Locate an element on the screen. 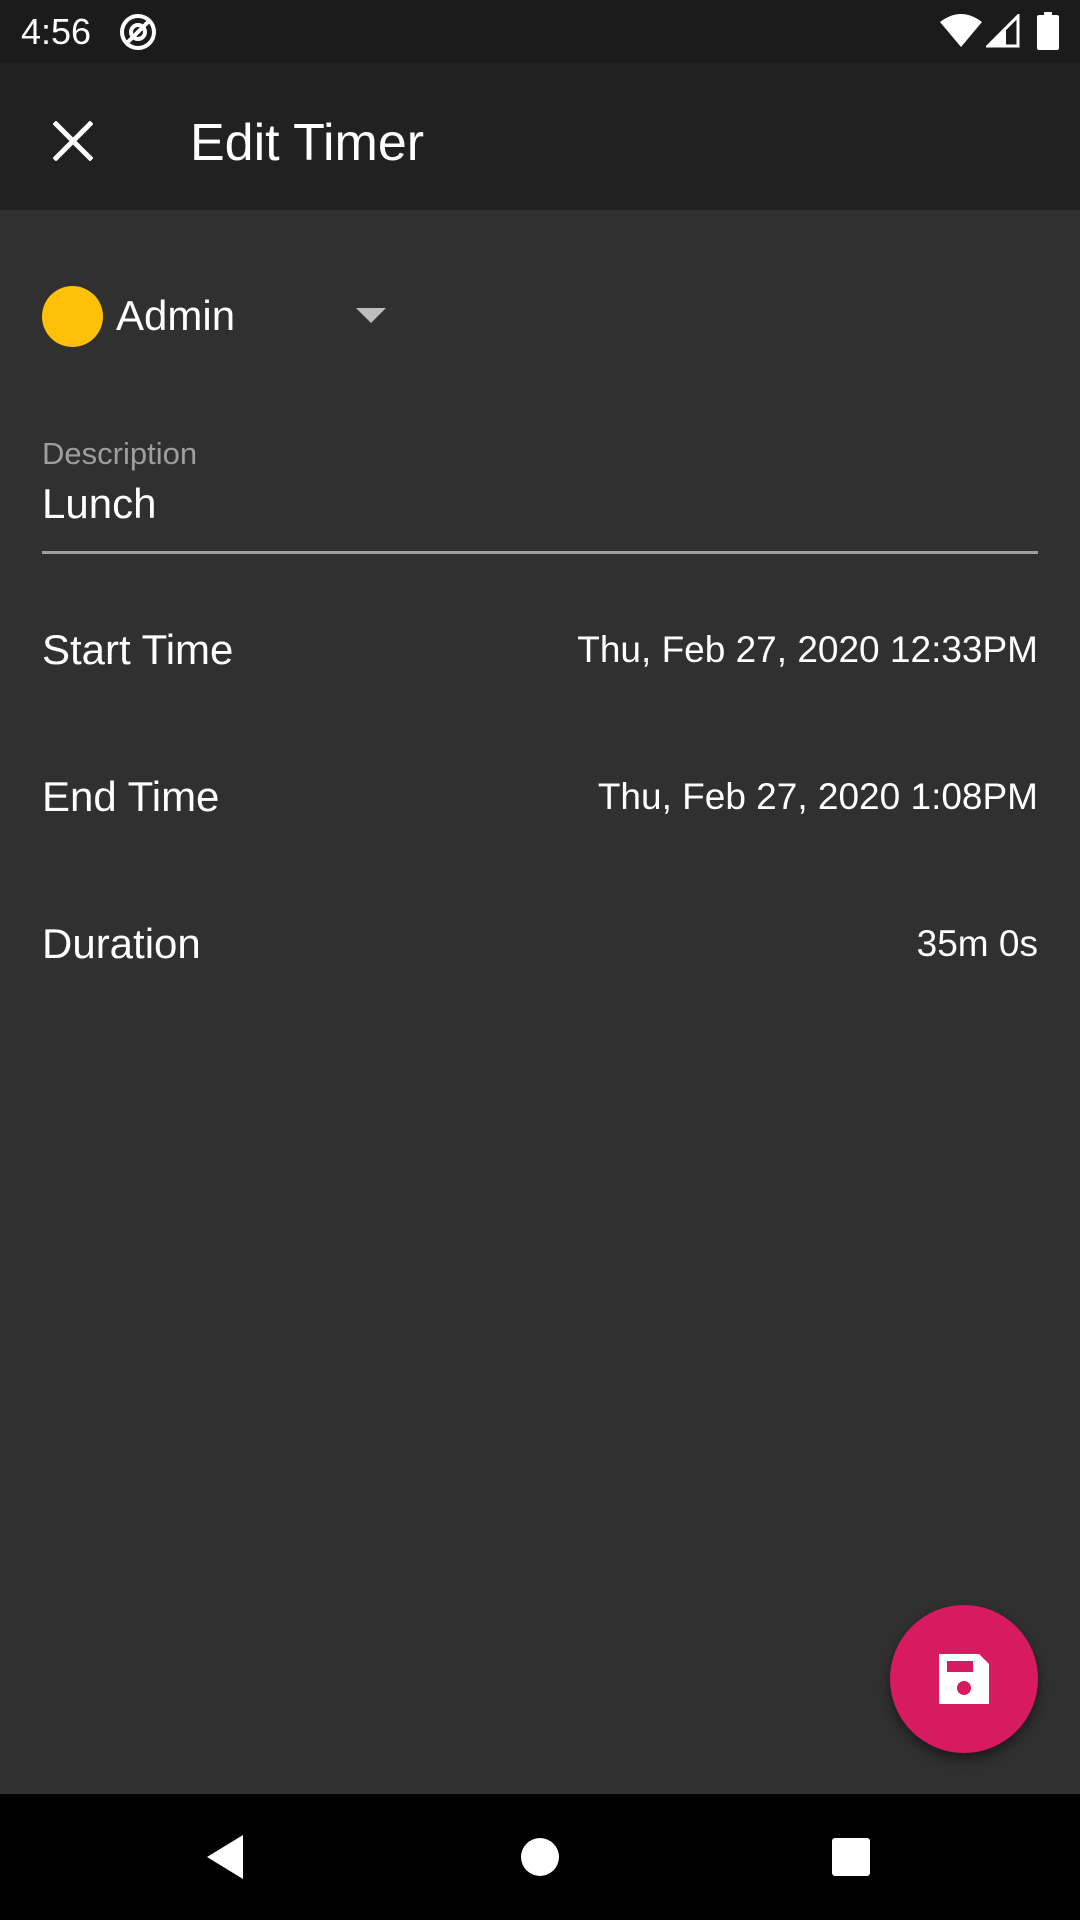 Image resolution: width=1080 pixels, height=1920 pixels. at-sign-icon is located at coordinates (138, 32).